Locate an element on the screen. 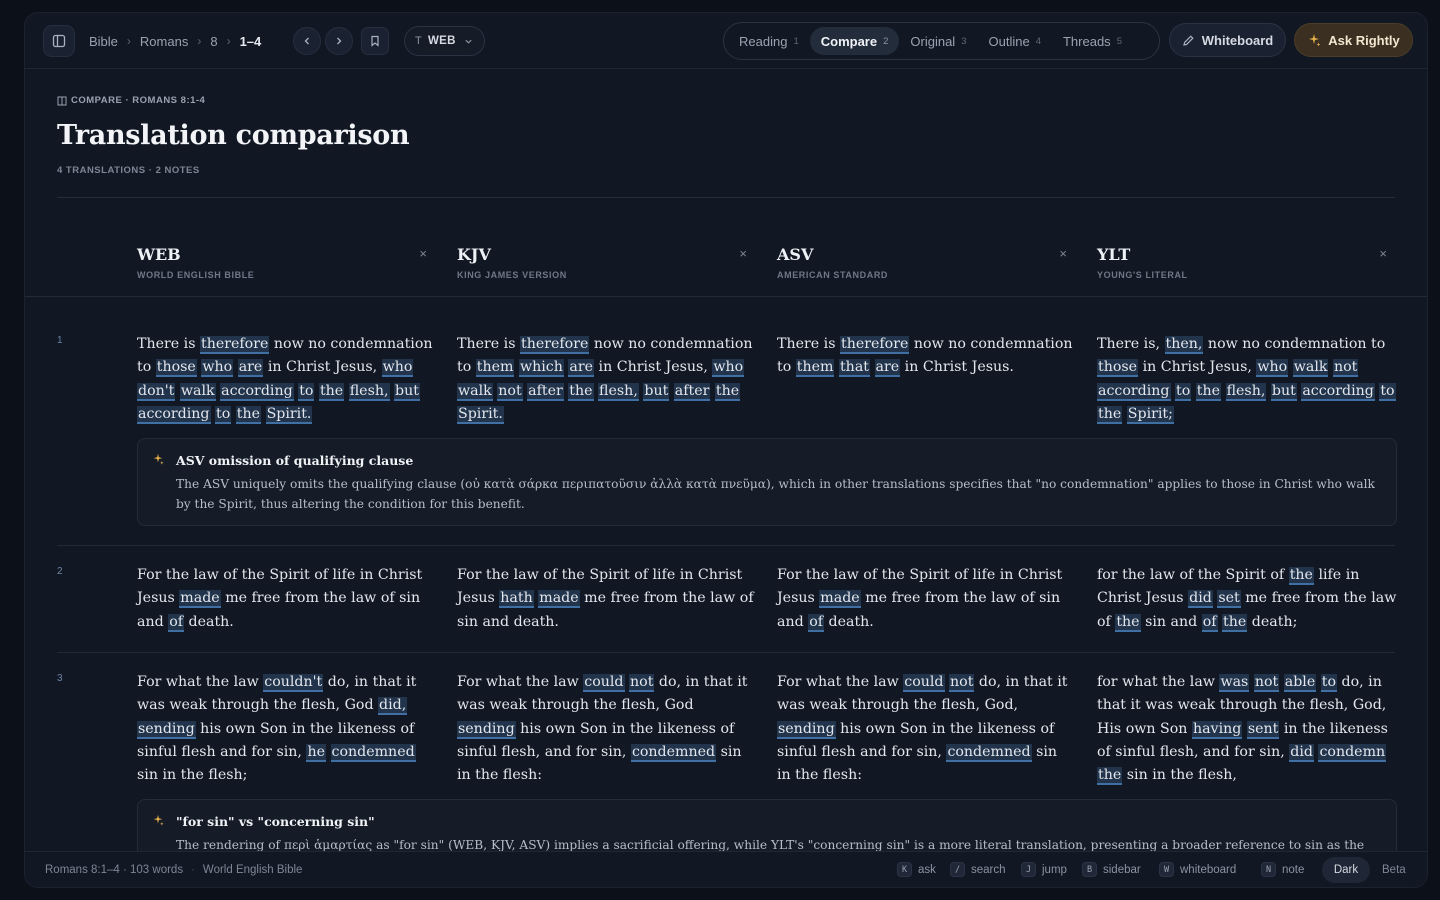  shortcut-sidebar: B sidebar is located at coordinates (1111, 869).